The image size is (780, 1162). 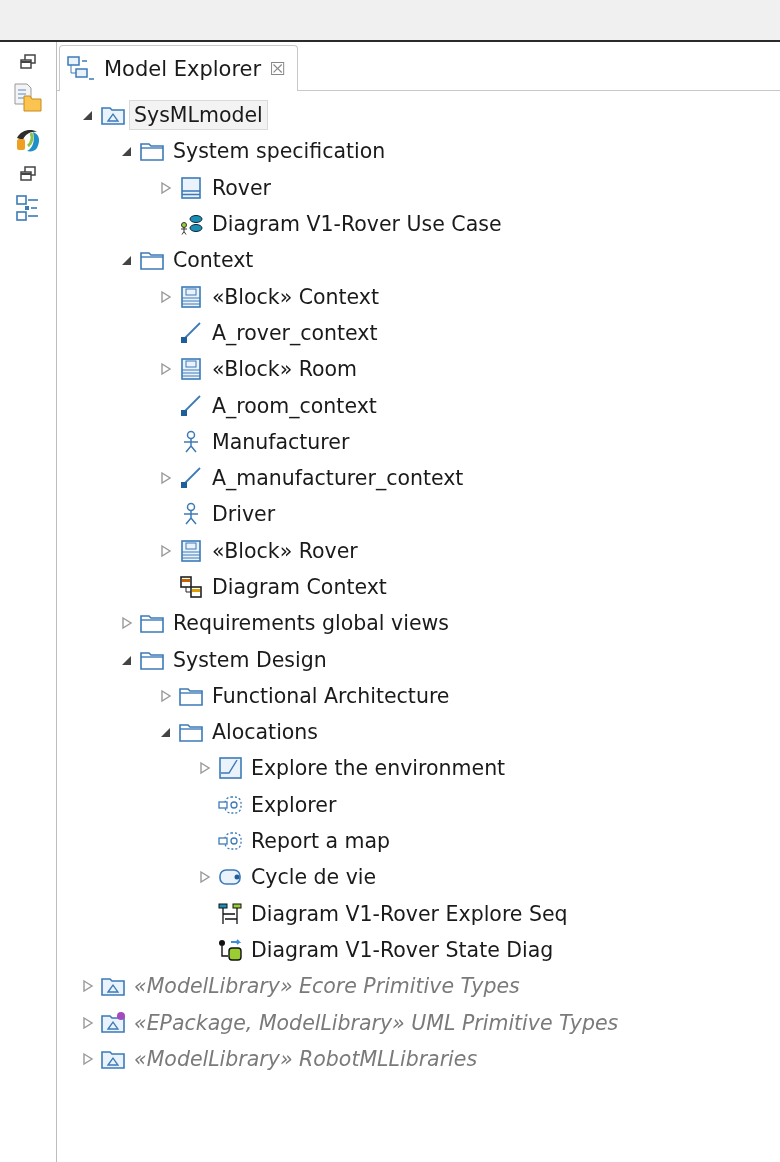 I want to click on tree-item: Diagram V1-Rover State Diag, so click(x=402, y=949).